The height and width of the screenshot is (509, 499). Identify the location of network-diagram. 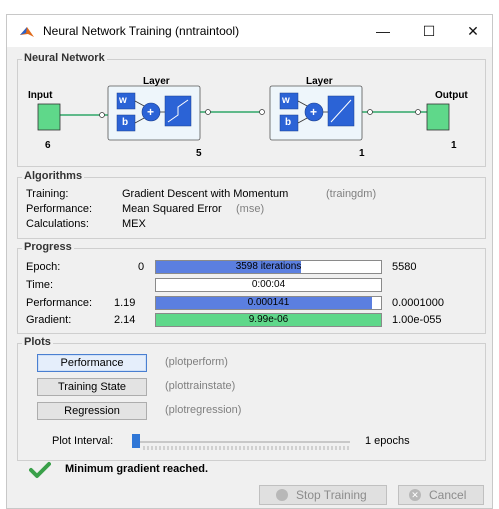
(243, 113).